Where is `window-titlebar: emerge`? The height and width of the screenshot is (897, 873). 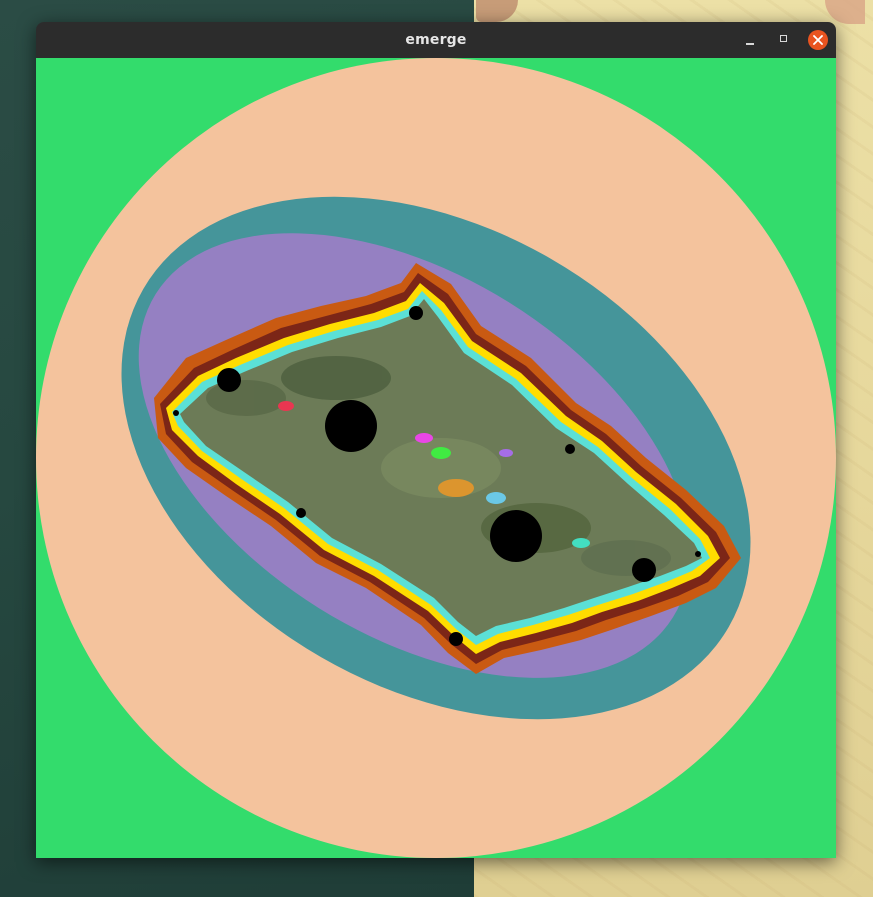 window-titlebar: emerge is located at coordinates (436, 40).